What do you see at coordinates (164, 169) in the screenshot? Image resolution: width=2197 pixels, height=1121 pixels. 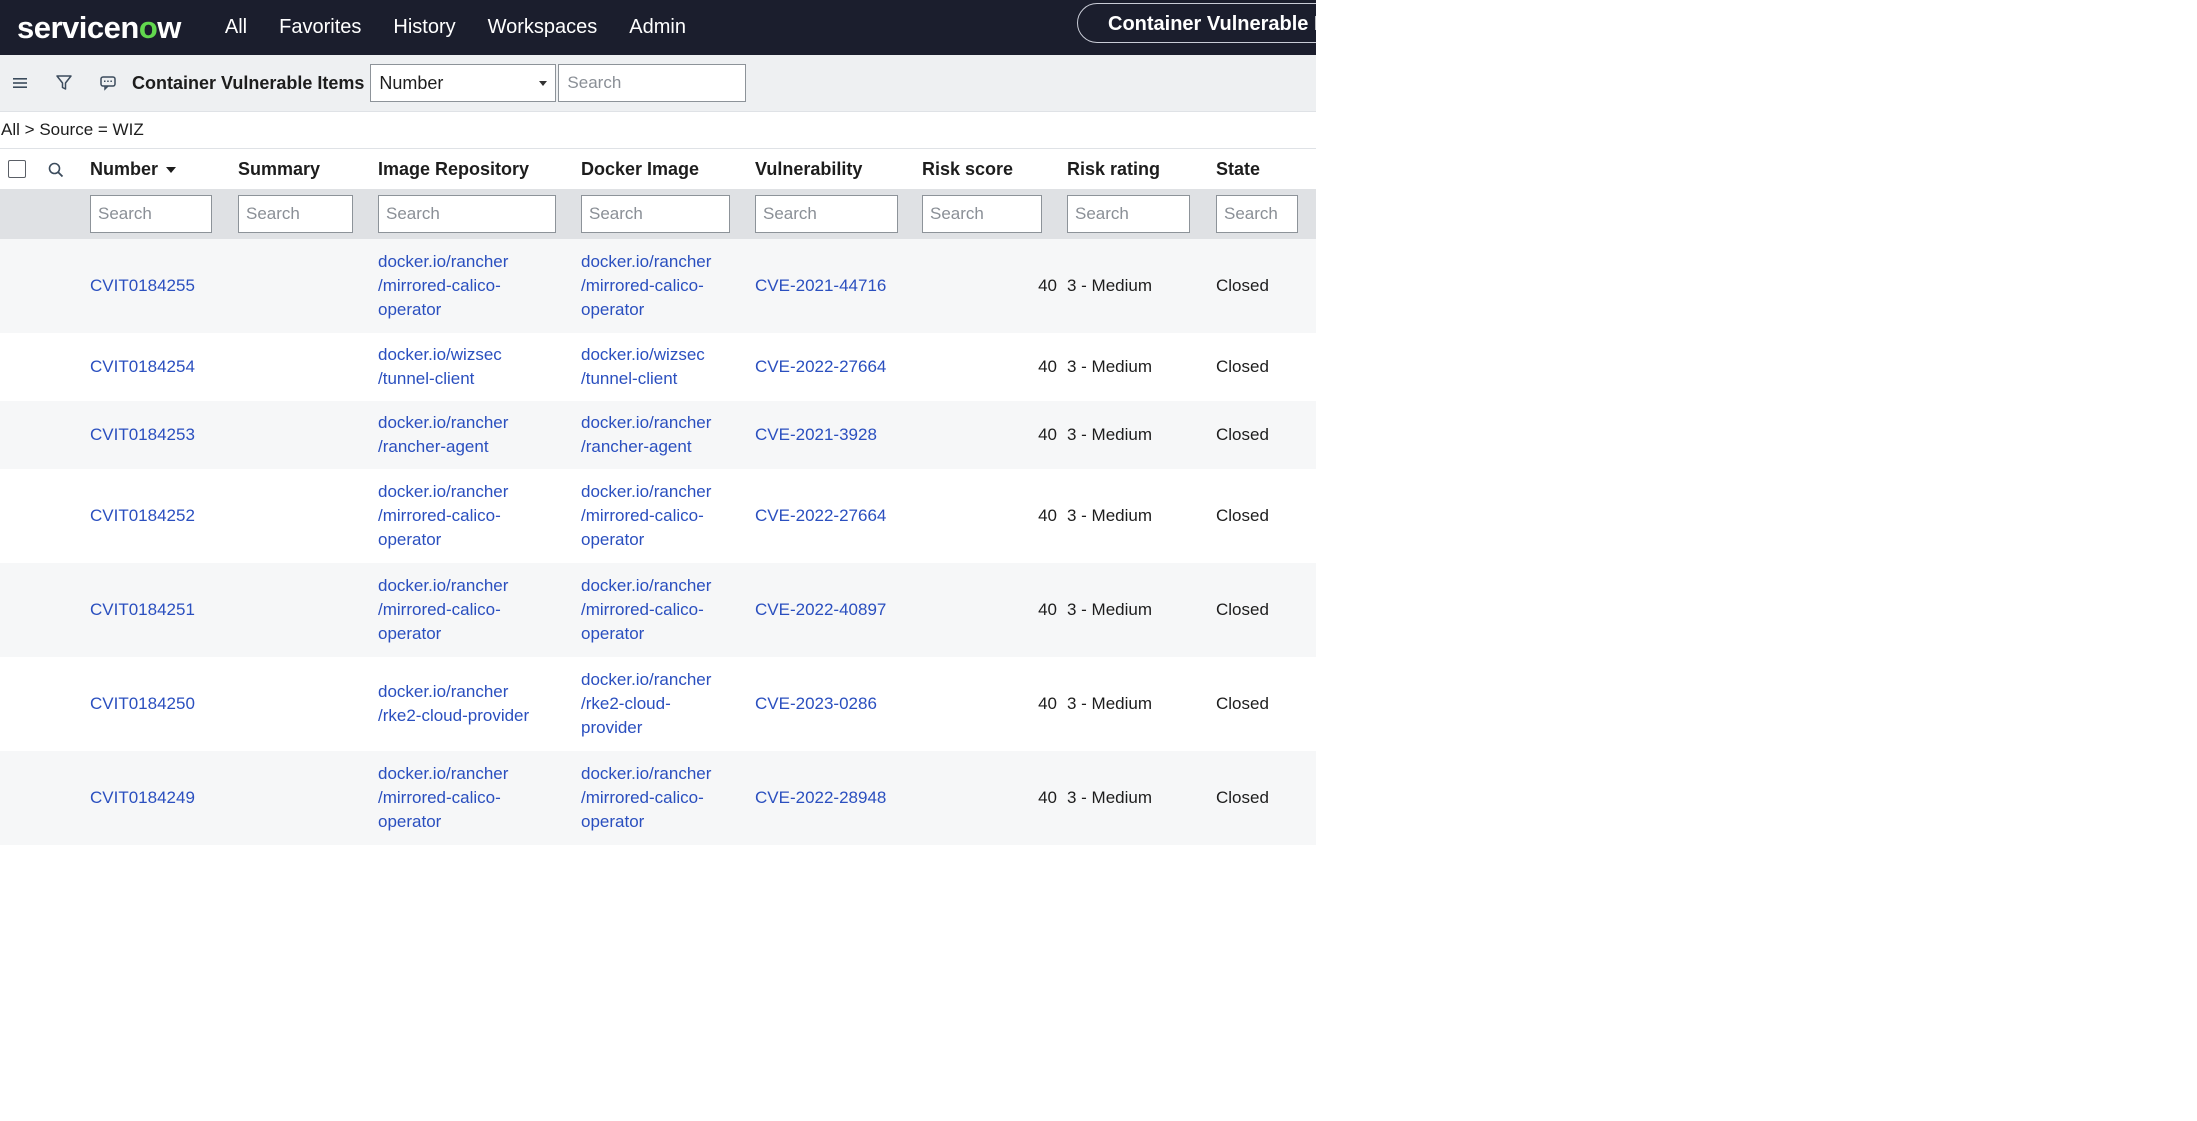 I see `column-header-number: Number` at bounding box center [164, 169].